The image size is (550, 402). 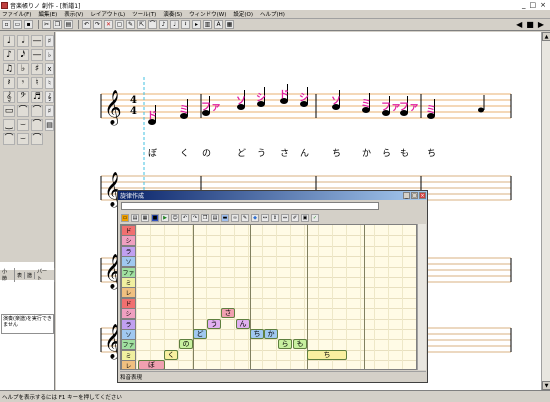 I want to click on close-button: ×, so click(x=543, y=5).